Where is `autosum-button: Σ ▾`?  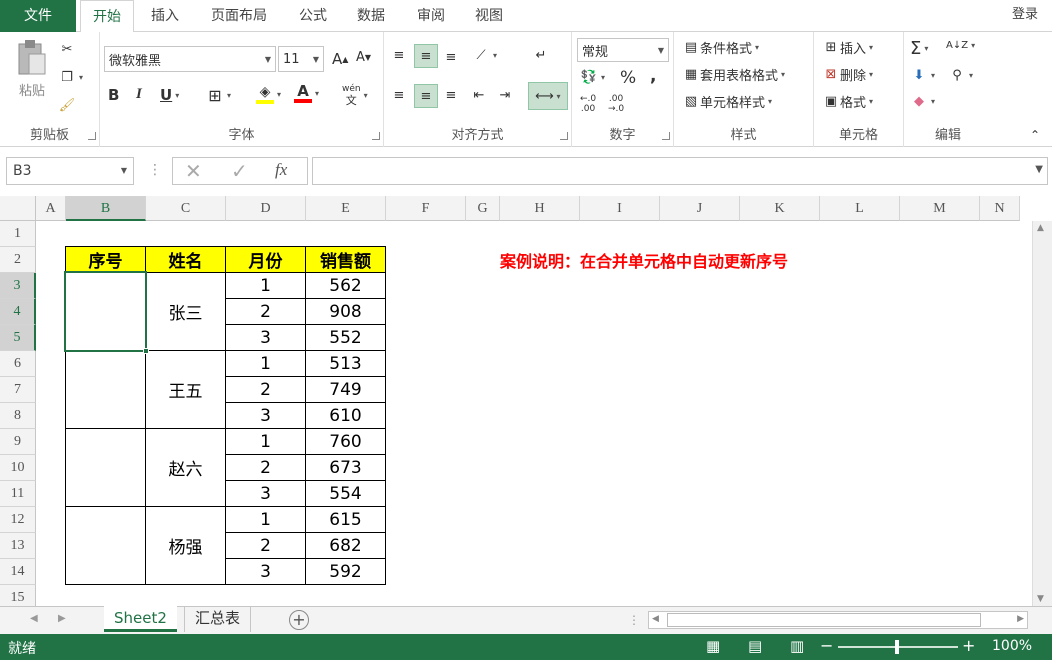 autosum-button: Σ ▾ is located at coordinates (919, 48).